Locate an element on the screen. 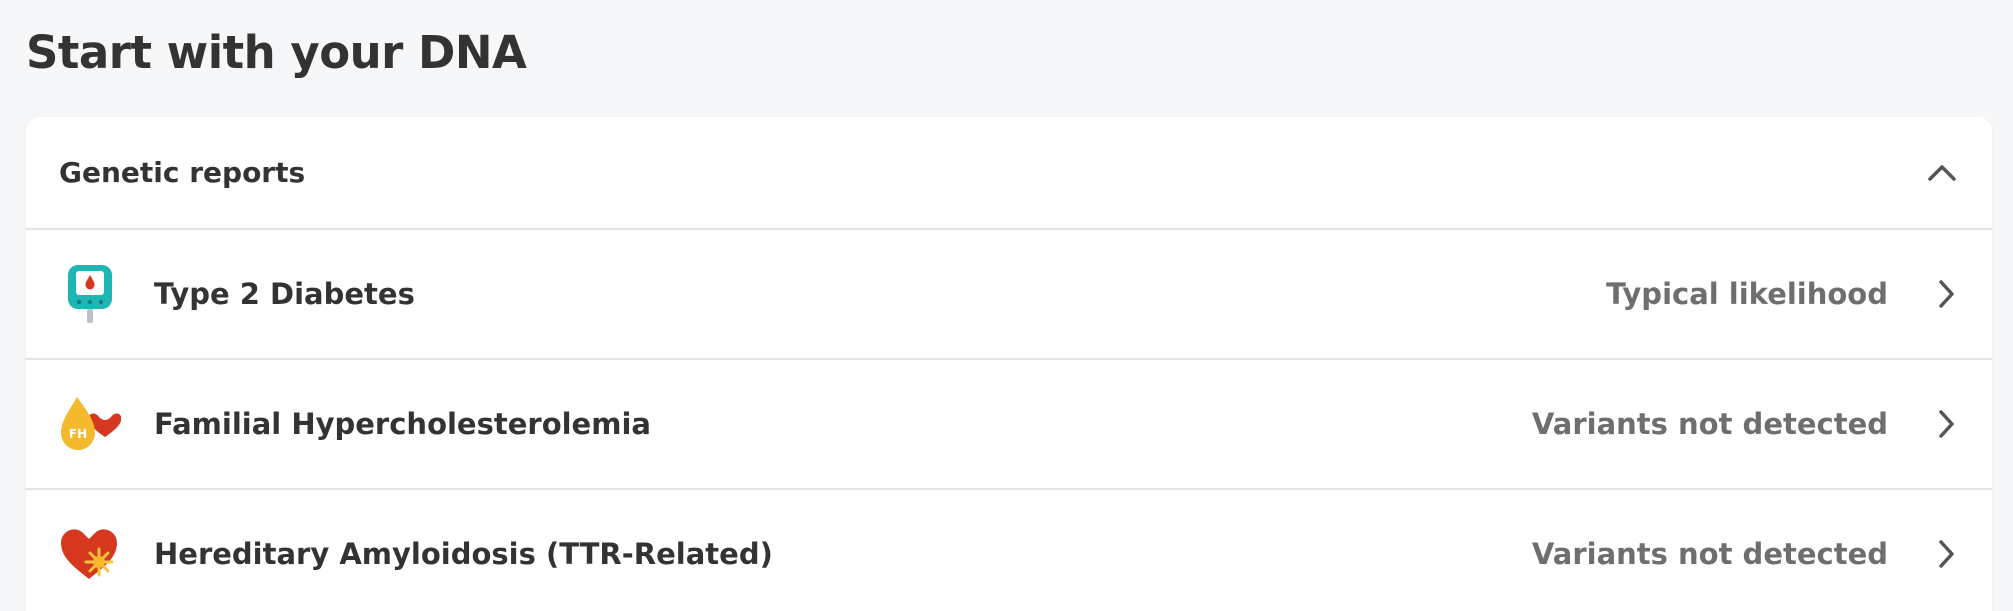  report-status: Typical likelihood is located at coordinates (1747, 294).